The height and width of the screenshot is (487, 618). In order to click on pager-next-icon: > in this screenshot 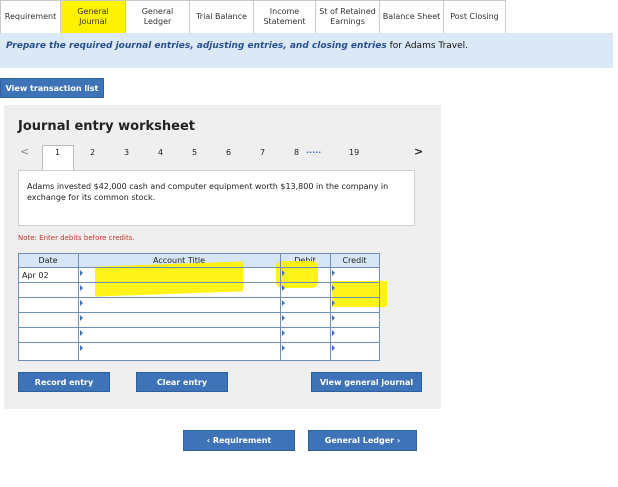, I will do `click(418, 151)`.